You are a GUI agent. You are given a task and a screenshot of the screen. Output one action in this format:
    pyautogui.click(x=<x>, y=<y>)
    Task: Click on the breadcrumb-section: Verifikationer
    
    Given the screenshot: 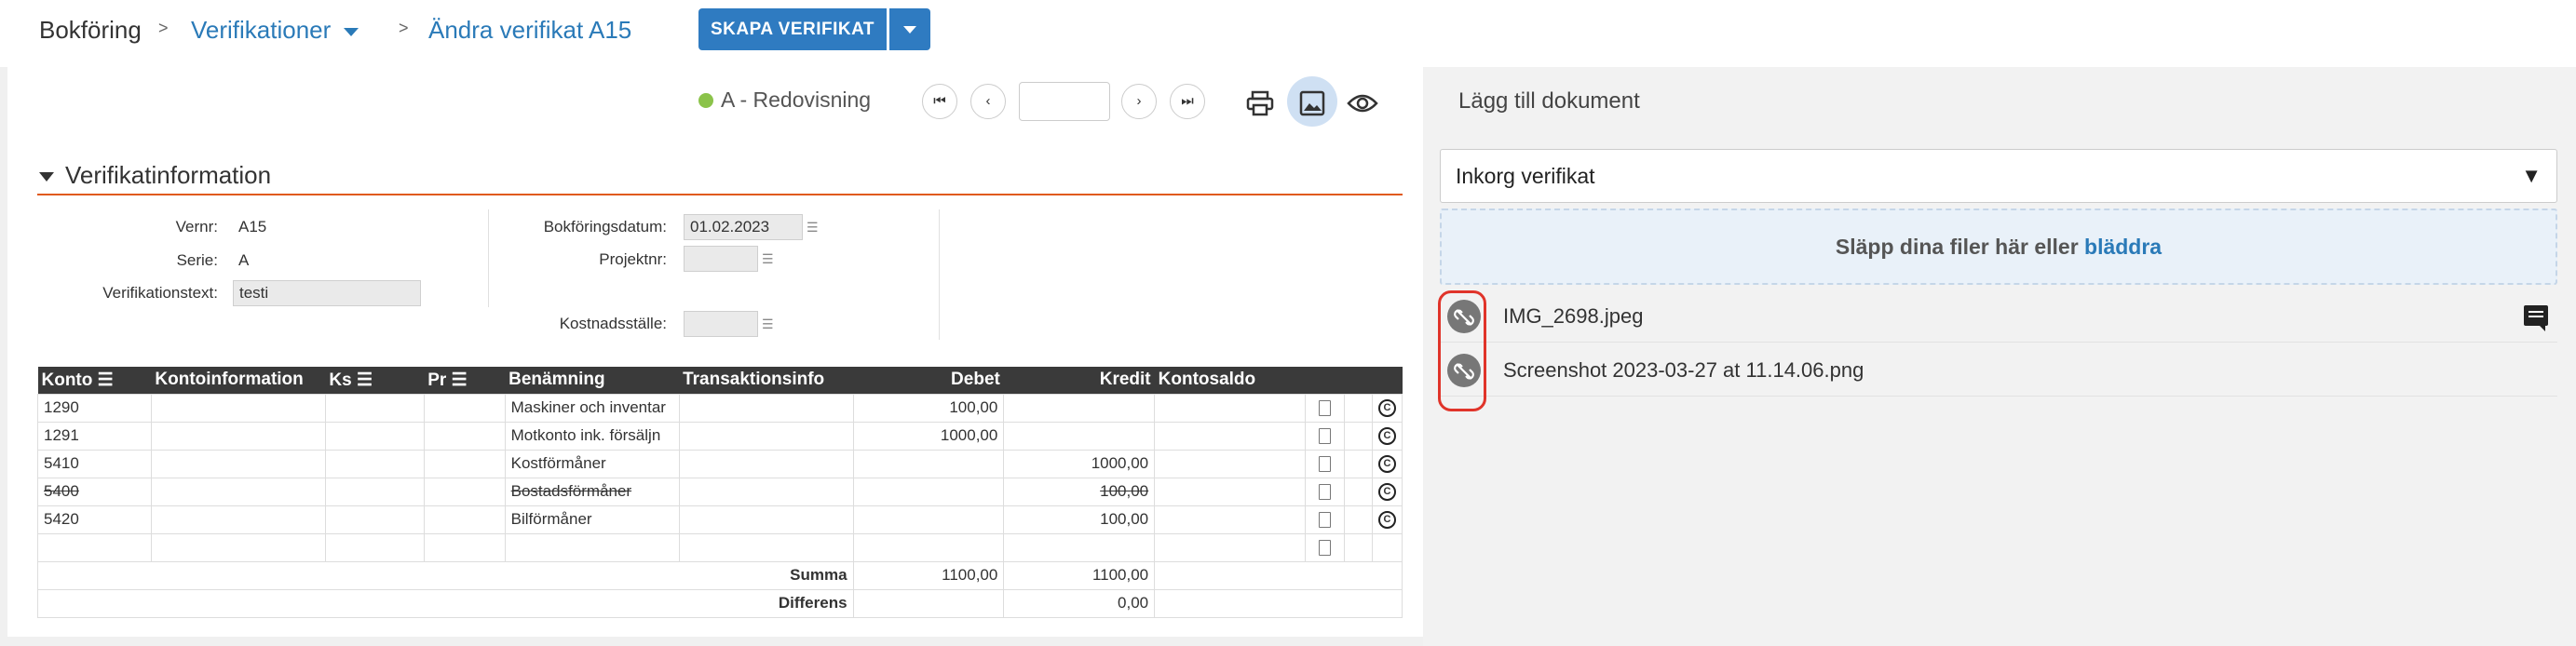 What is the action you would take?
    pyautogui.click(x=275, y=30)
    